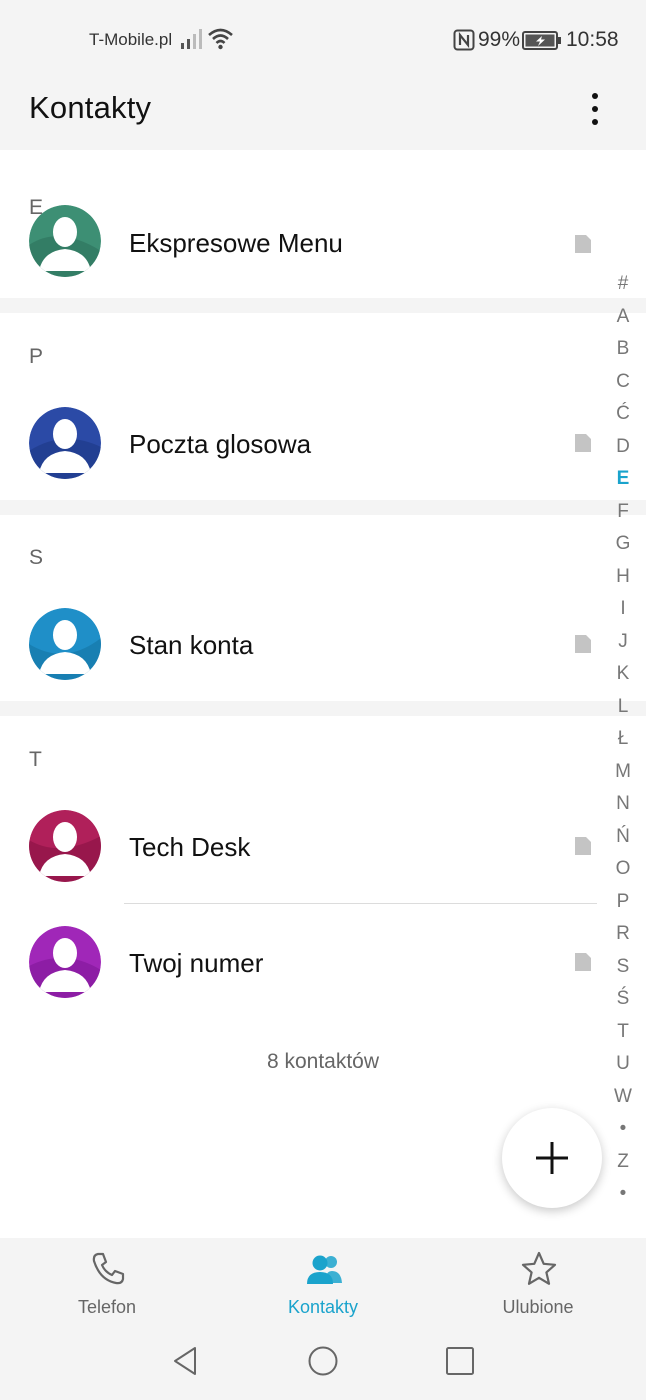  Describe the element at coordinates (623, 804) in the screenshot. I see `alphabet-index-item: N` at that location.